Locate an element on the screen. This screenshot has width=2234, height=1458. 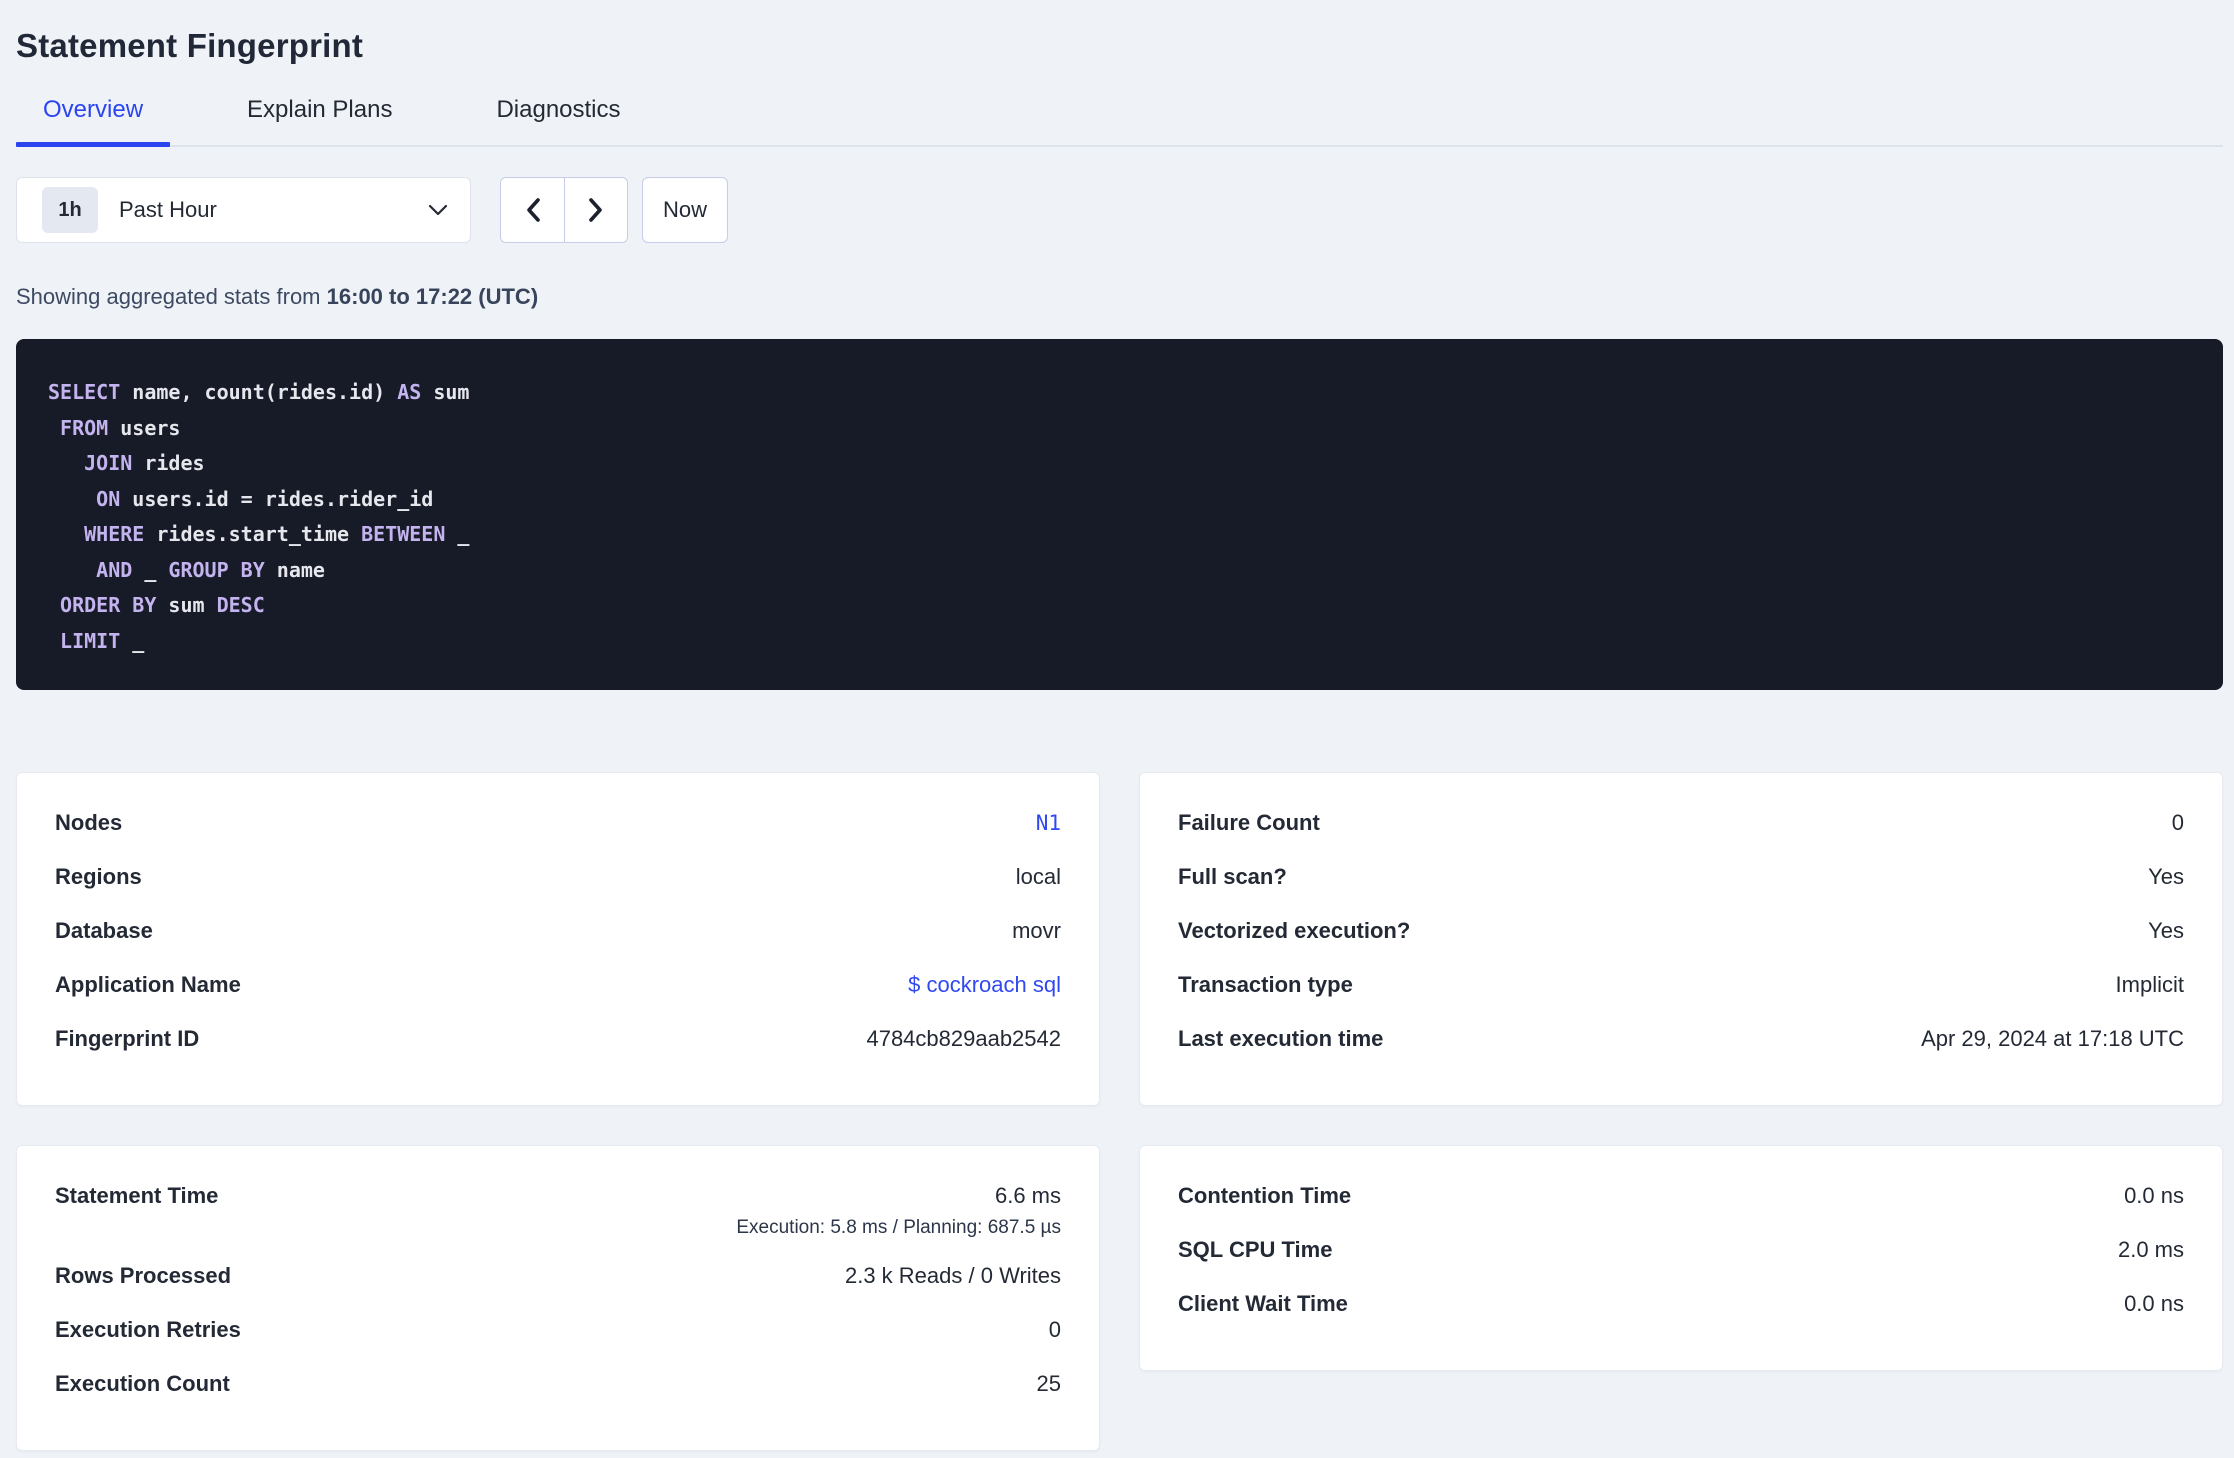
stat-value: 2.0 ms is located at coordinates (2150, 1249).